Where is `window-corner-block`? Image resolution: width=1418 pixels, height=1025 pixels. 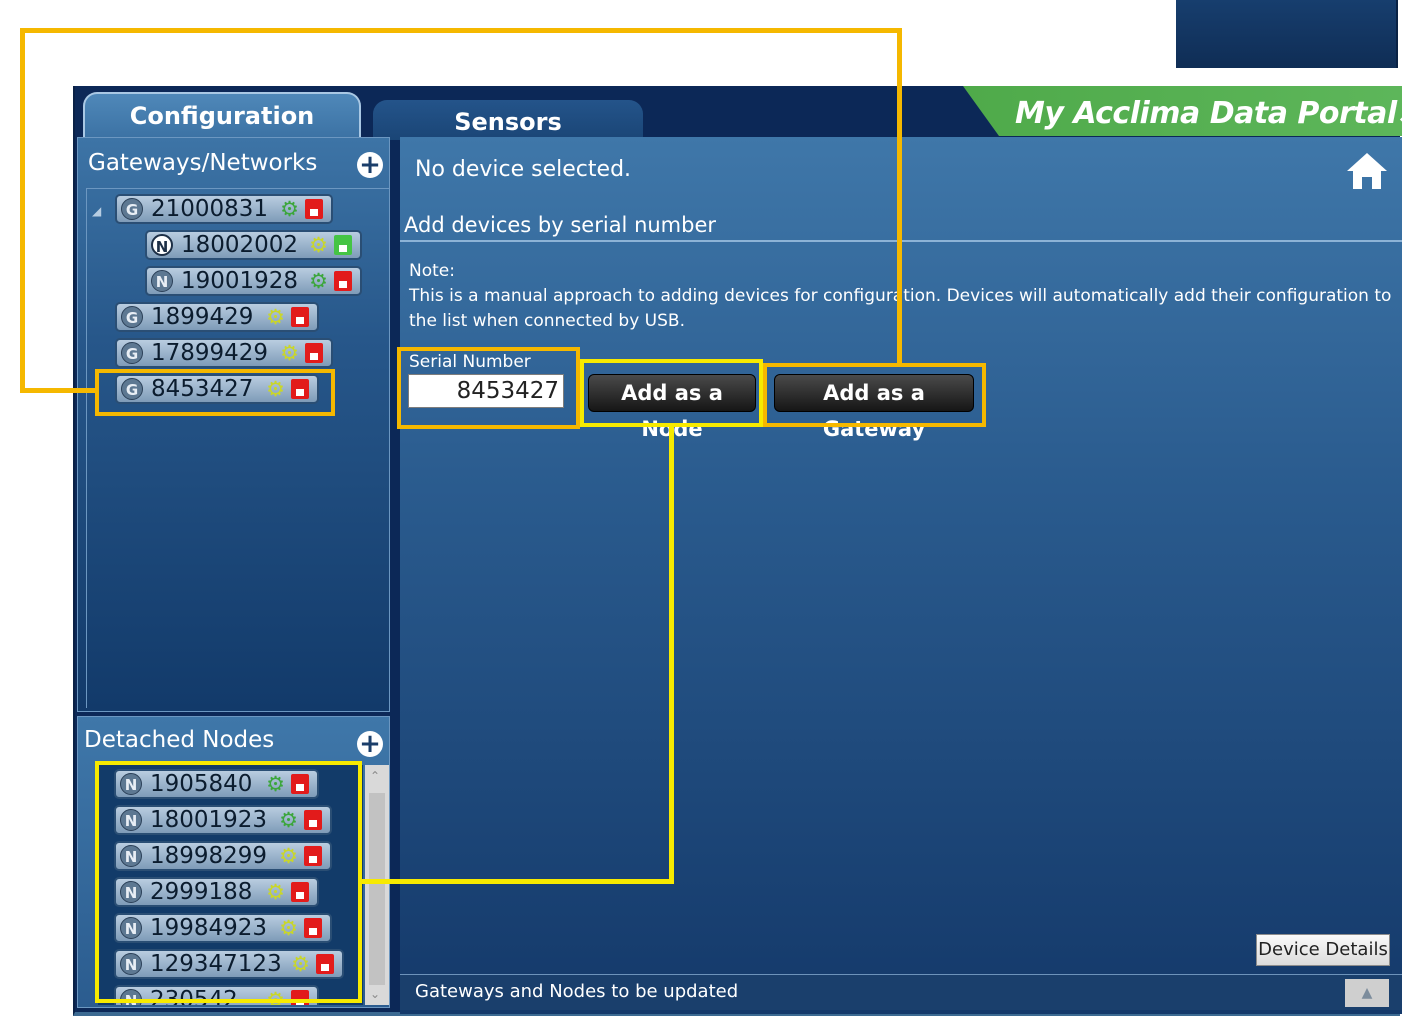 window-corner-block is located at coordinates (1287, 34).